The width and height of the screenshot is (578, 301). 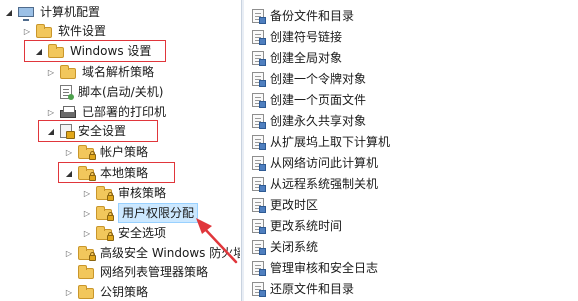 What do you see at coordinates (124, 112) in the screenshot?
I see `tree-label: 已部署的打印机` at bounding box center [124, 112].